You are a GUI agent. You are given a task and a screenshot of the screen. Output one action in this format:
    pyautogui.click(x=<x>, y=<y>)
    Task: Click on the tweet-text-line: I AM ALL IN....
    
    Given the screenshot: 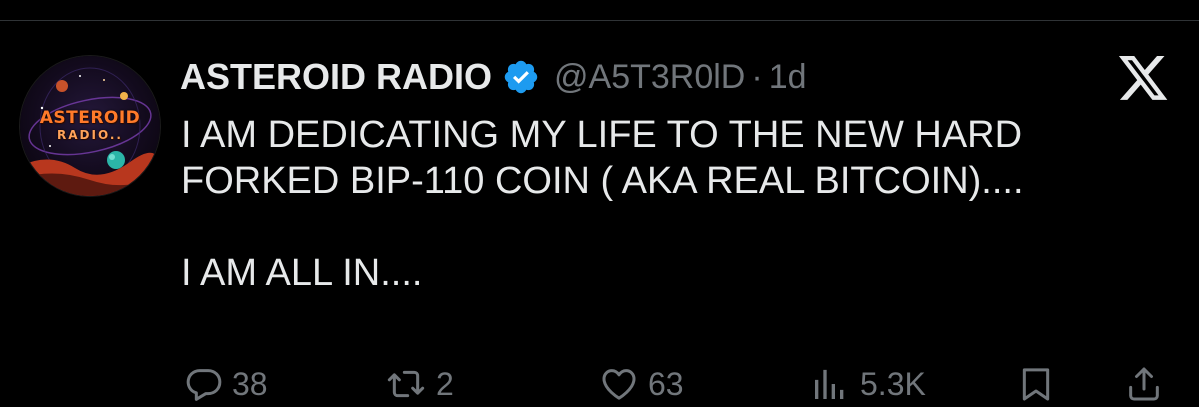 What is the action you would take?
    pyautogui.click(x=302, y=273)
    